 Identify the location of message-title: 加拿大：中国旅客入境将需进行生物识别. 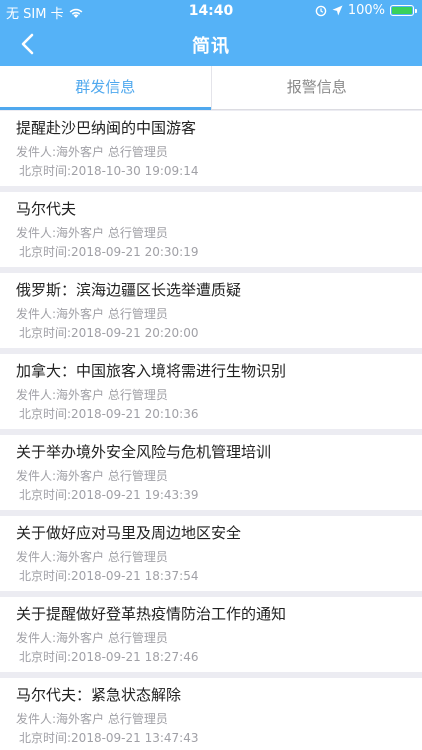
(151, 371).